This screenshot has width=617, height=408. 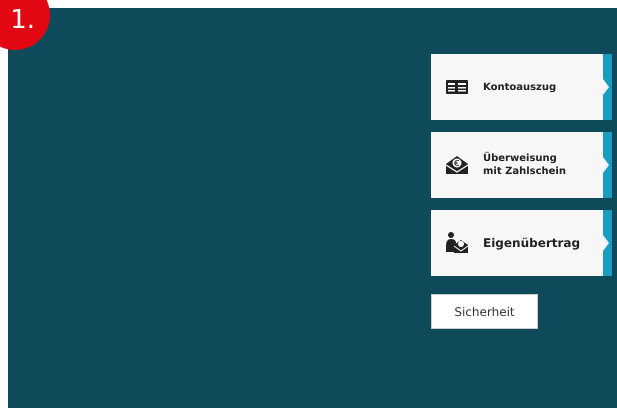 What do you see at coordinates (521, 243) in the screenshot?
I see `menu-button: Eigenübertrag` at bounding box center [521, 243].